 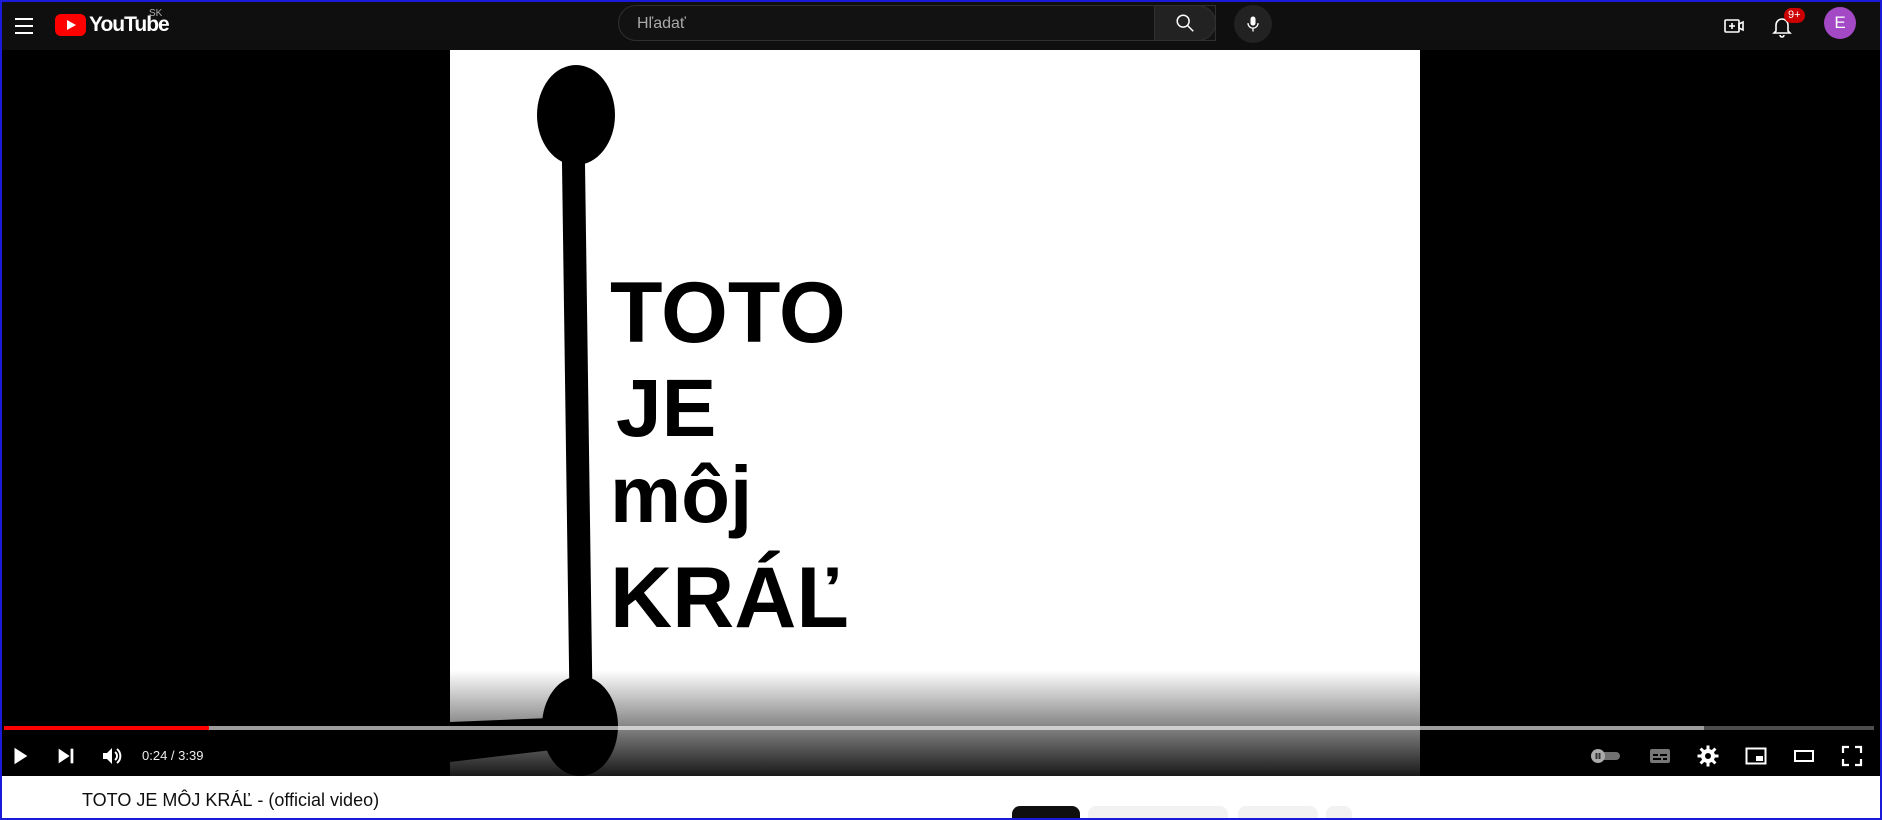 I want to click on progress-bar, so click(x=939, y=728).